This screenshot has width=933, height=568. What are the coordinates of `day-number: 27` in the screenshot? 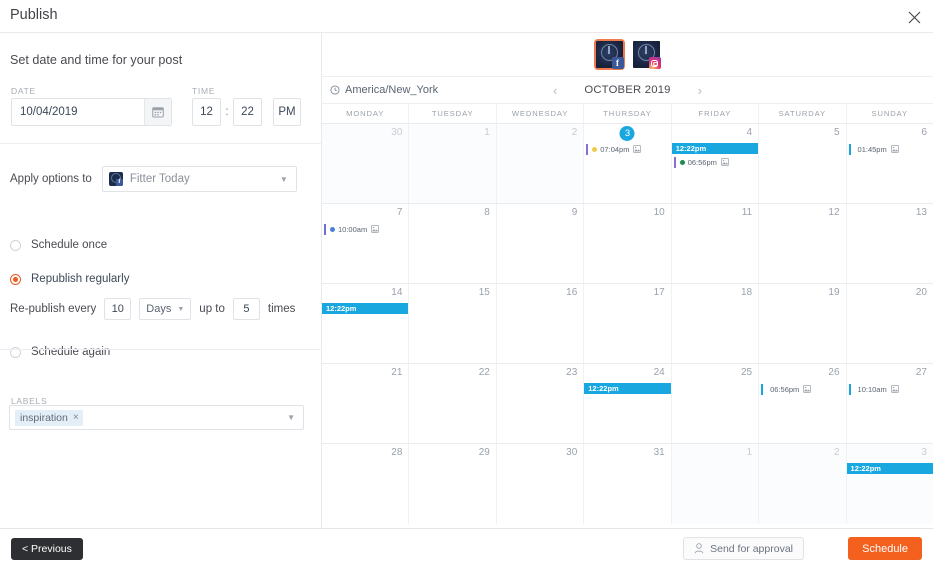 It's located at (921, 372).